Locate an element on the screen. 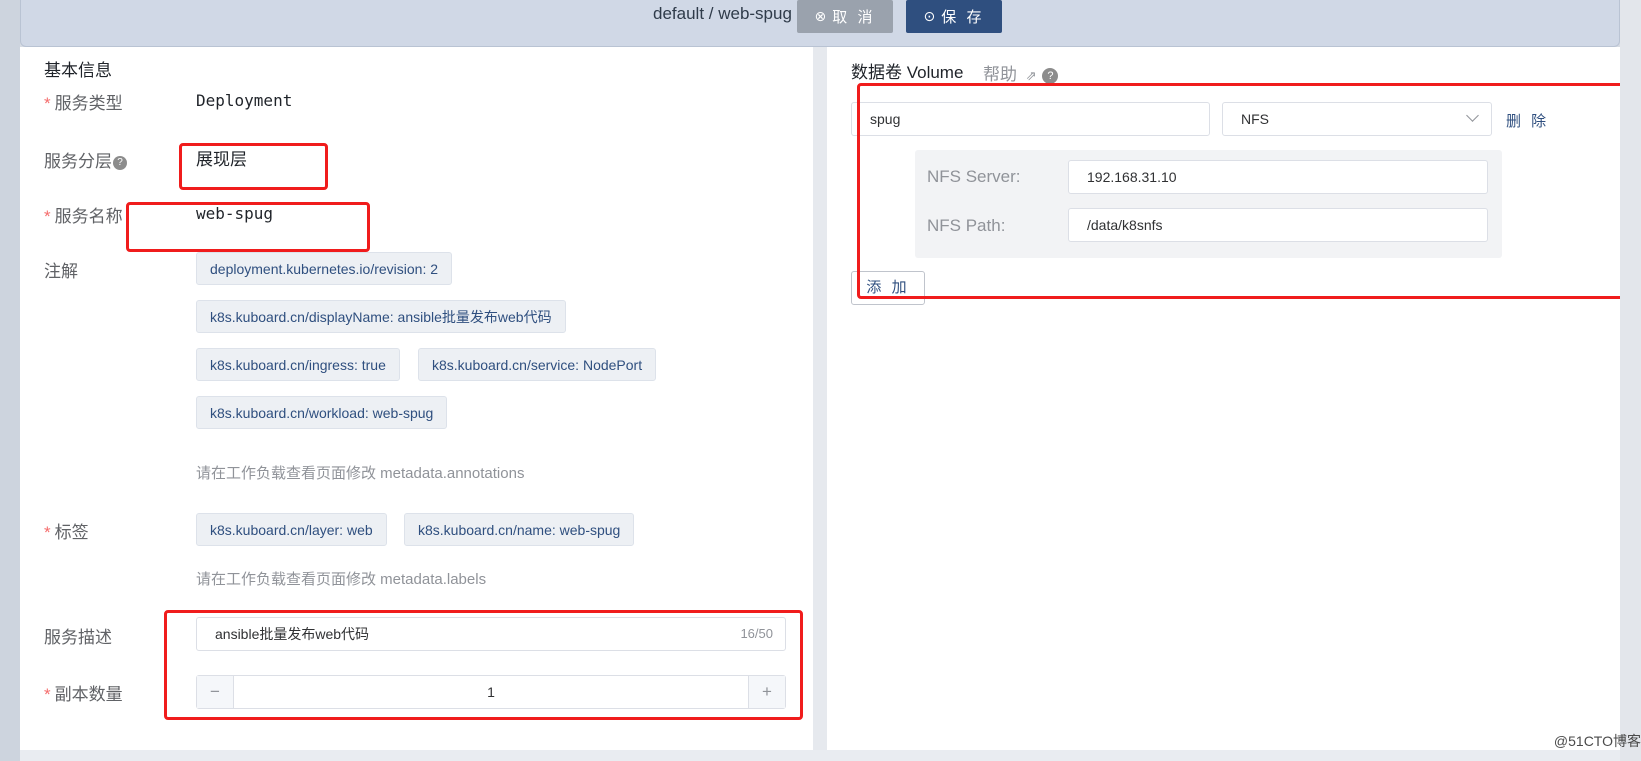 The width and height of the screenshot is (1641, 761). labels-label: * 标签 is located at coordinates (66, 532).